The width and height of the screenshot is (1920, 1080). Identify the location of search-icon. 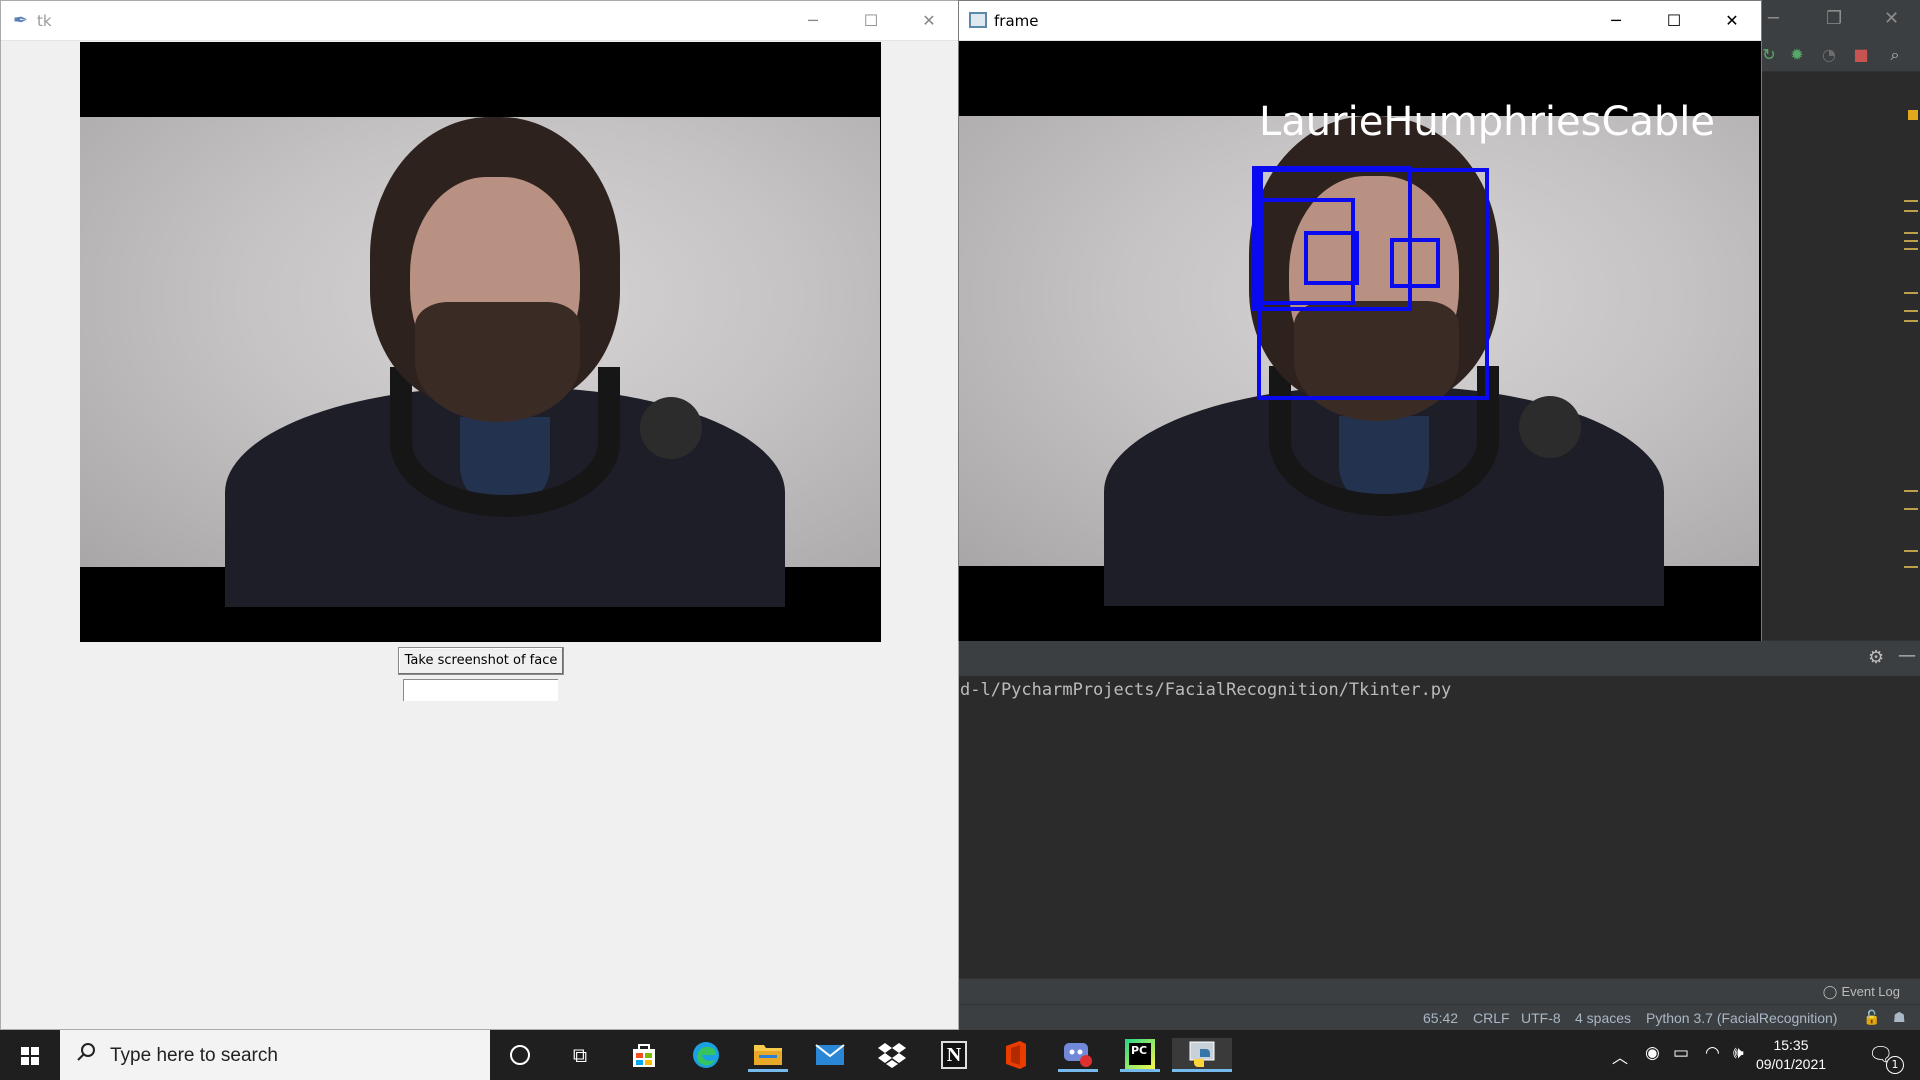
(86, 1052).